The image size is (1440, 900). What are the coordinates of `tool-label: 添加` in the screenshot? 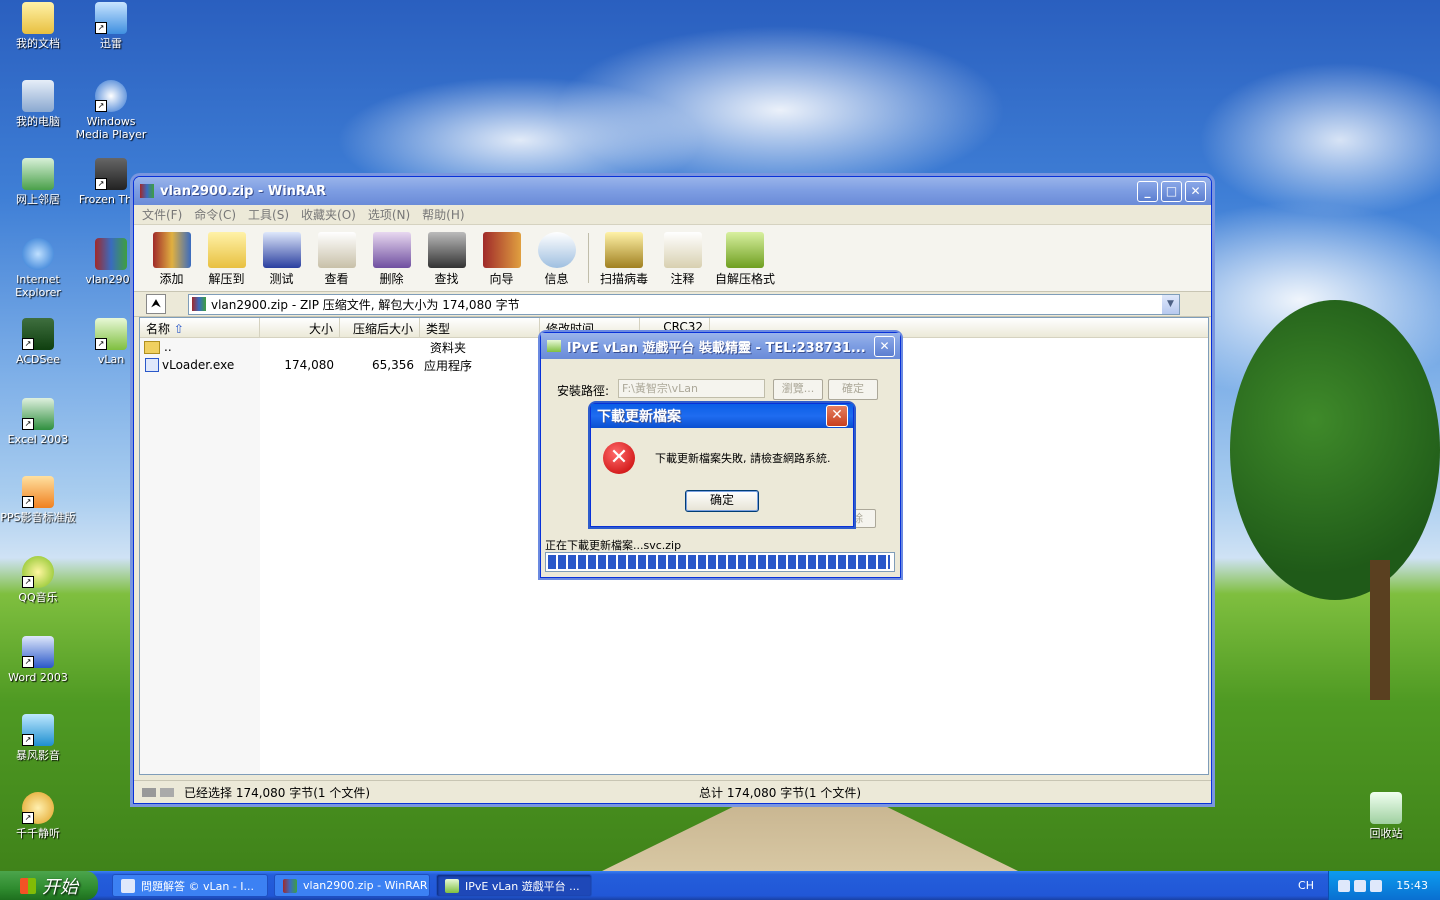 It's located at (171, 279).